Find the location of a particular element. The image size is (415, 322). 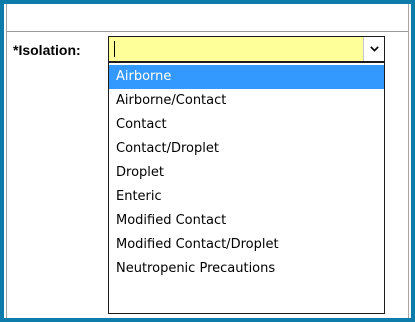

header-divider is located at coordinates (207, 31).